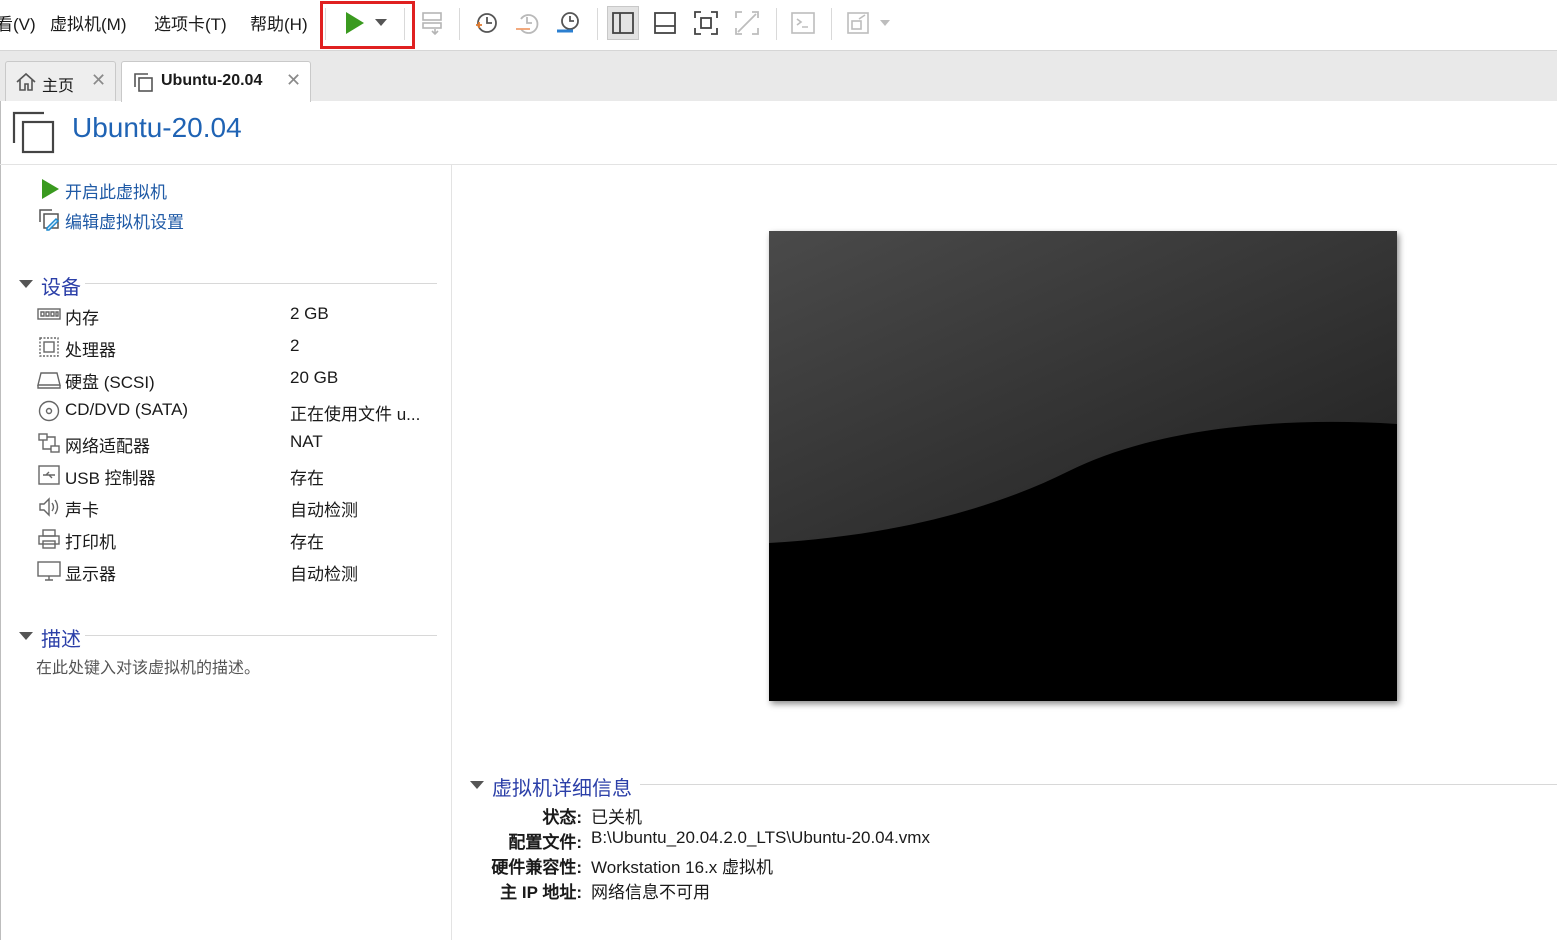 This screenshot has height=940, width=1557. Describe the element at coordinates (82, 508) in the screenshot. I see `device-name: 声卡` at that location.